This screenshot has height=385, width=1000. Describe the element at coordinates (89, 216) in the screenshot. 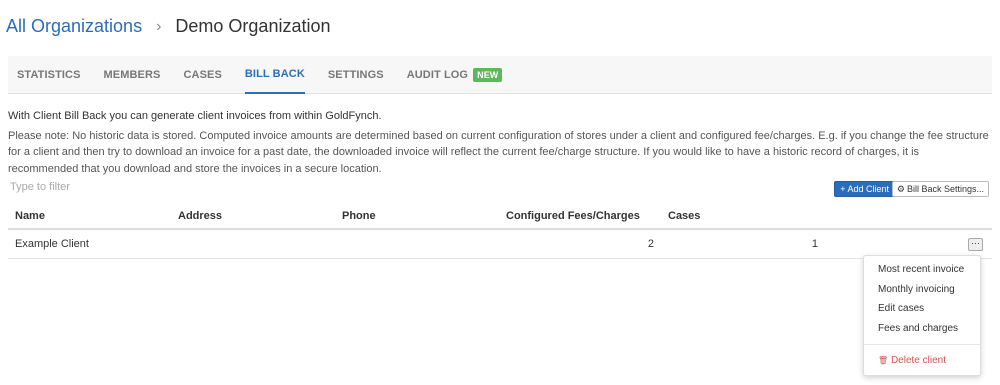

I see `column-header-name: Name` at that location.